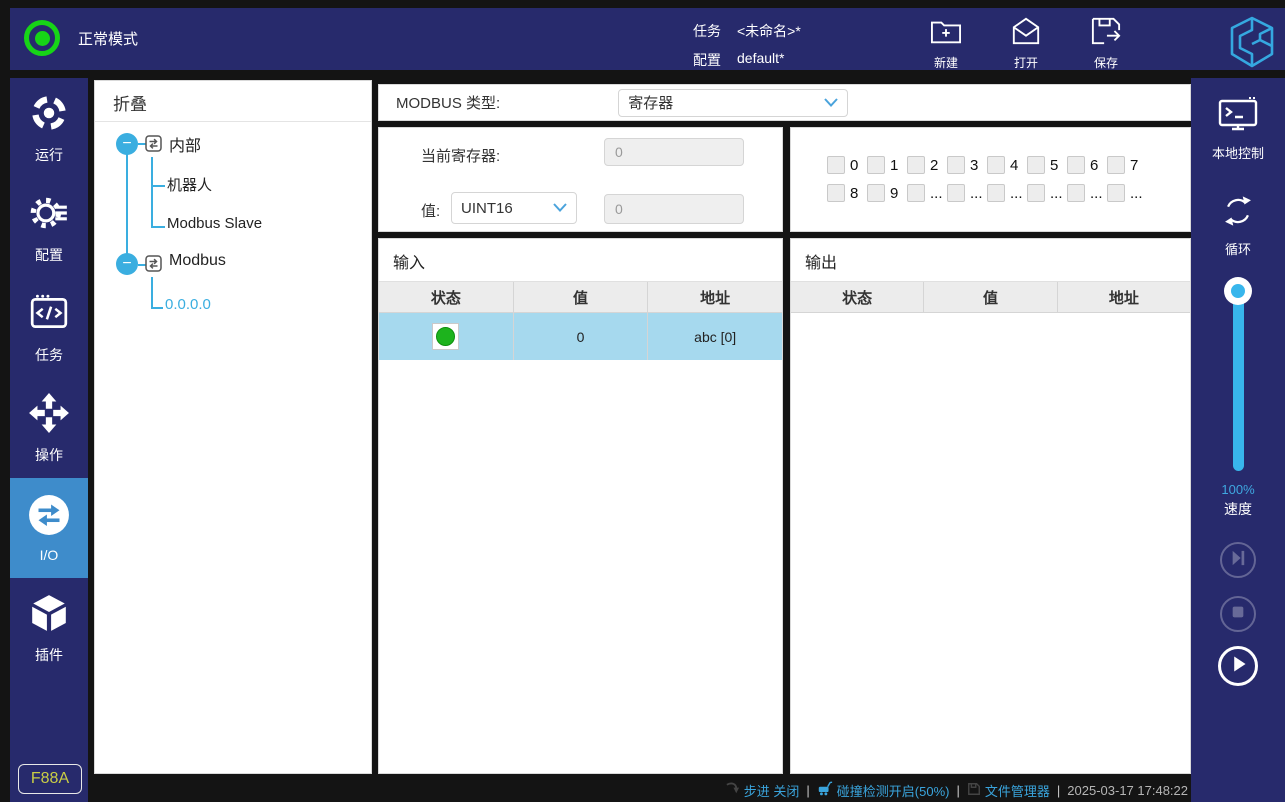 The height and width of the screenshot is (802, 1285). What do you see at coordinates (50, 779) in the screenshot?
I see `firmware-badge: F88A` at bounding box center [50, 779].